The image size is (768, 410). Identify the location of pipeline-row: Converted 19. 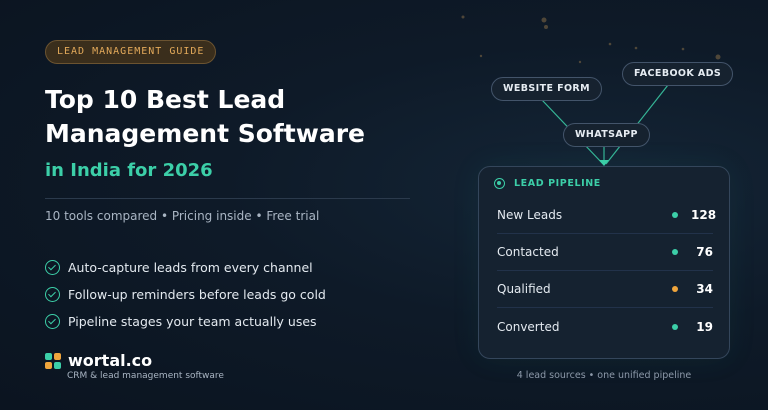
(605, 326).